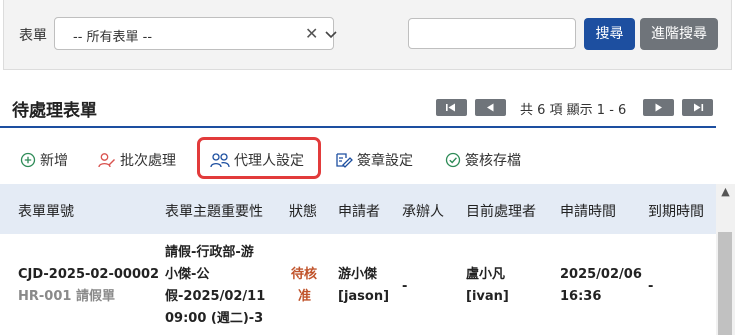  What do you see at coordinates (344, 160) in the screenshot?
I see `signature-icon` at bounding box center [344, 160].